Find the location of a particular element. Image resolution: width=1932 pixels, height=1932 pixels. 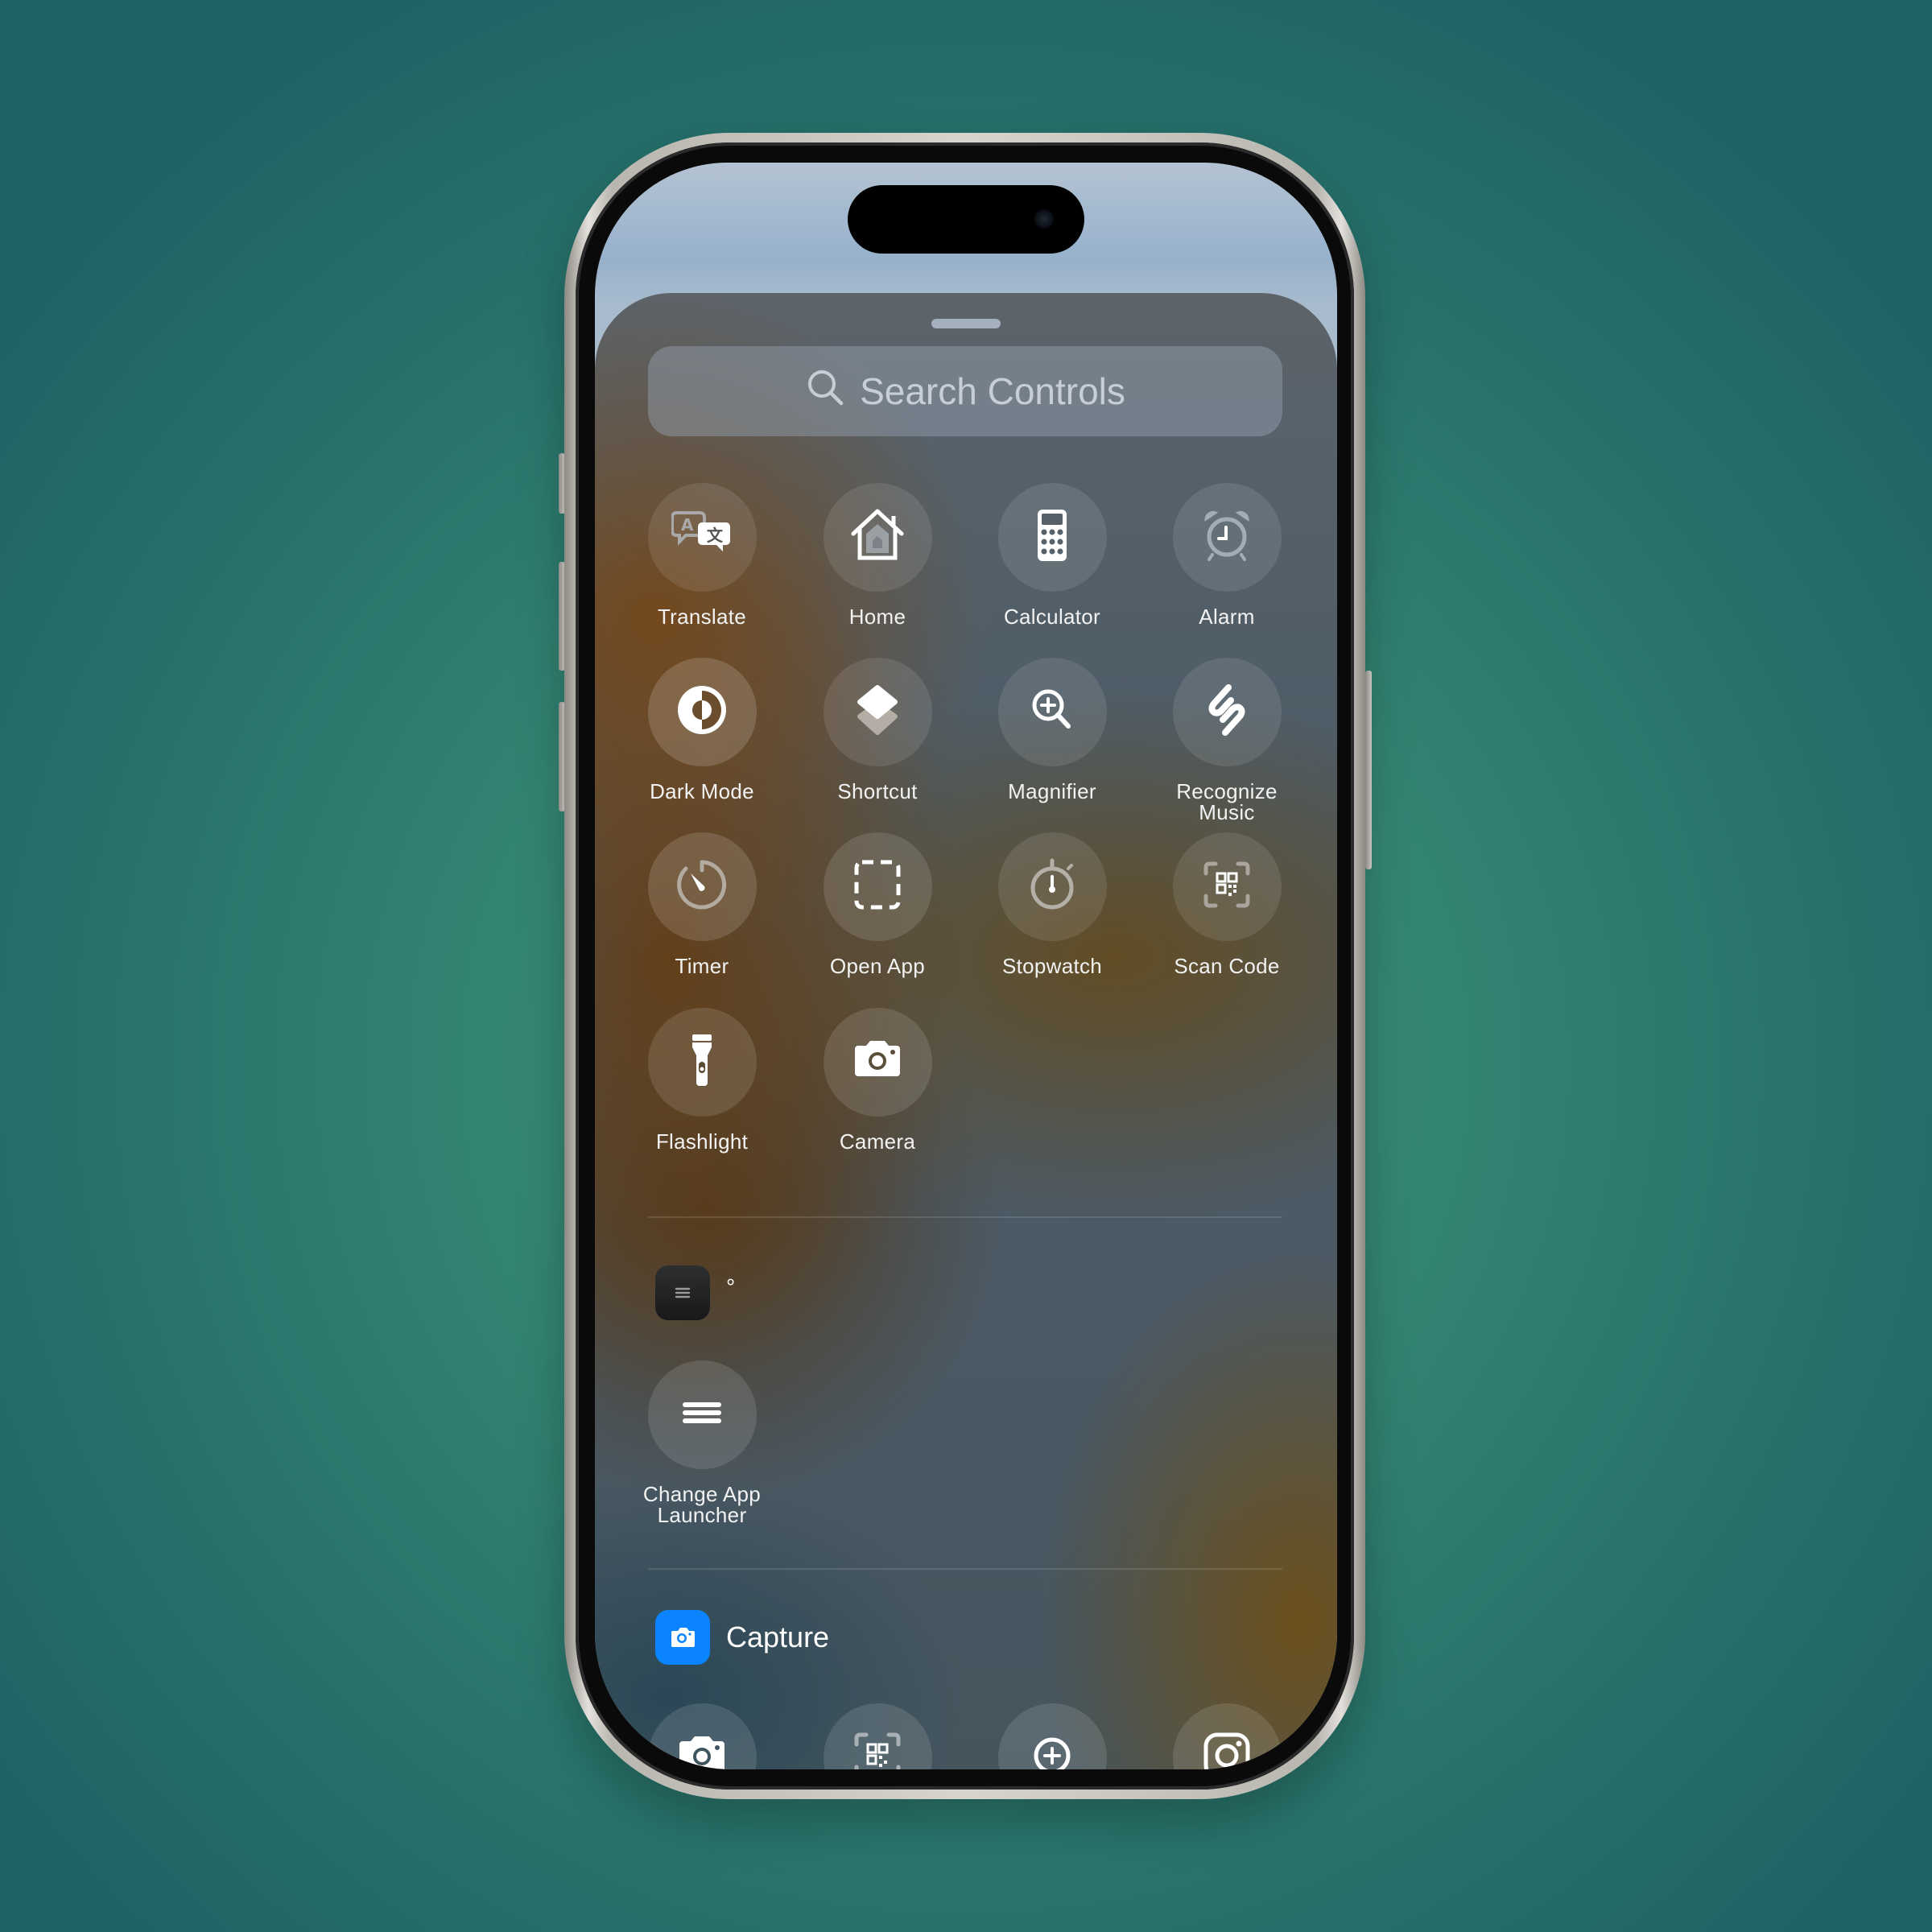

control-capture-scan is located at coordinates (877, 1736).